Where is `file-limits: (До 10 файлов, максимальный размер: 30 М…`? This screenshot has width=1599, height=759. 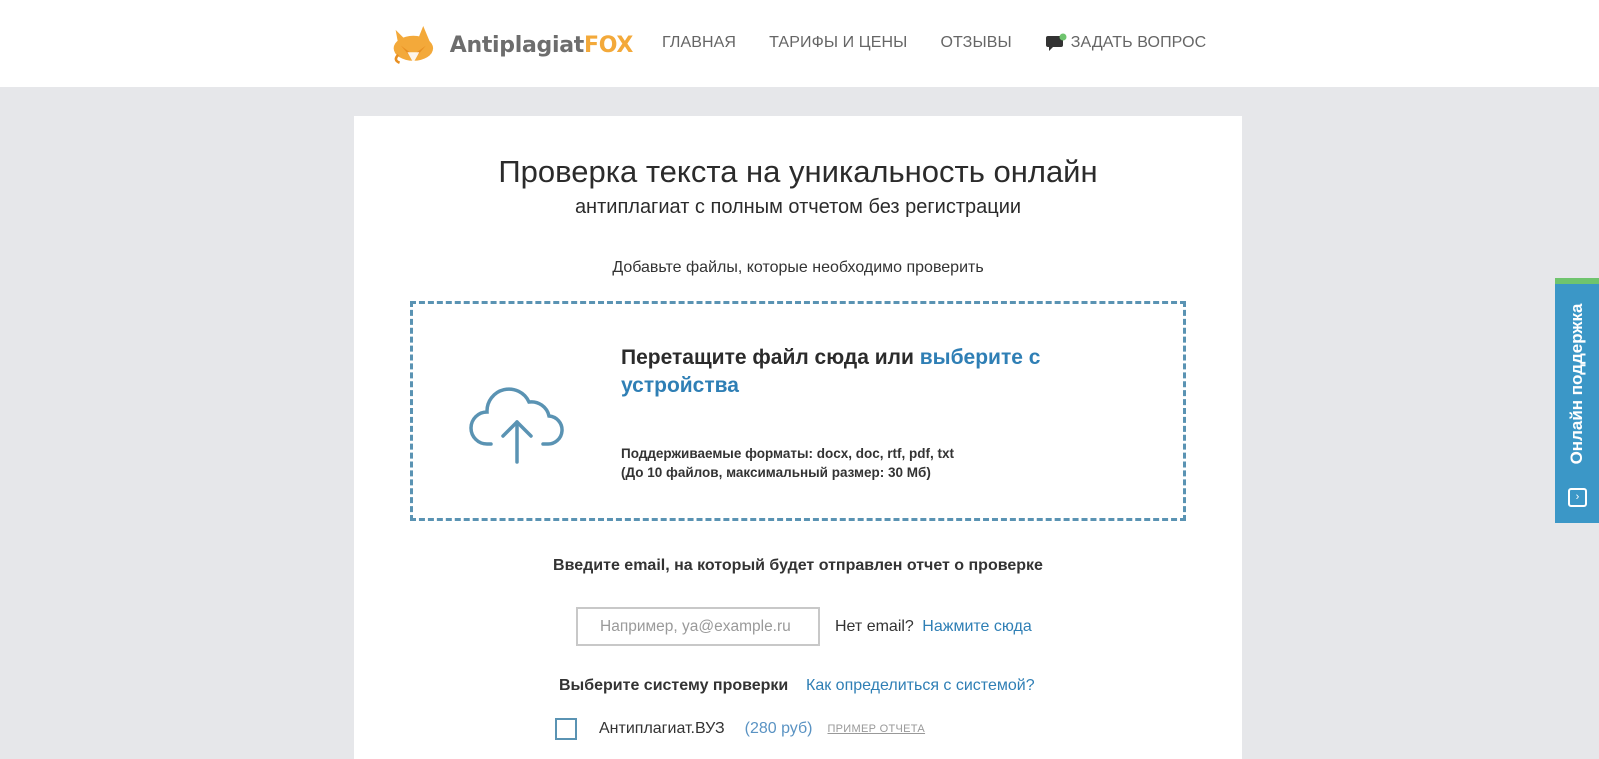
file-limits: (До 10 файлов, максимальный размер: 30 М… is located at coordinates (776, 472).